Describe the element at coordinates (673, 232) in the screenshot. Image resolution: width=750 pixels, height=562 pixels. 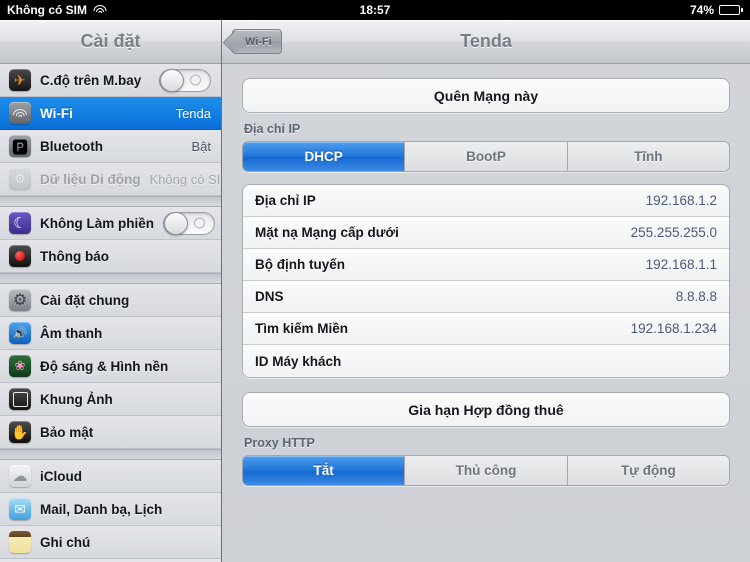
I see `table-row-value: 255.255.255.0` at that location.